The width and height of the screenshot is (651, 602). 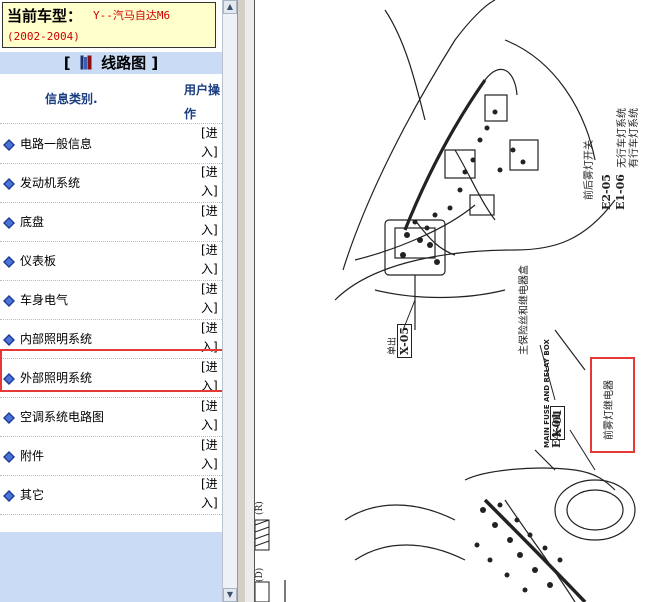 I want to click on column-header-category: 信息类别., so click(x=71, y=99).